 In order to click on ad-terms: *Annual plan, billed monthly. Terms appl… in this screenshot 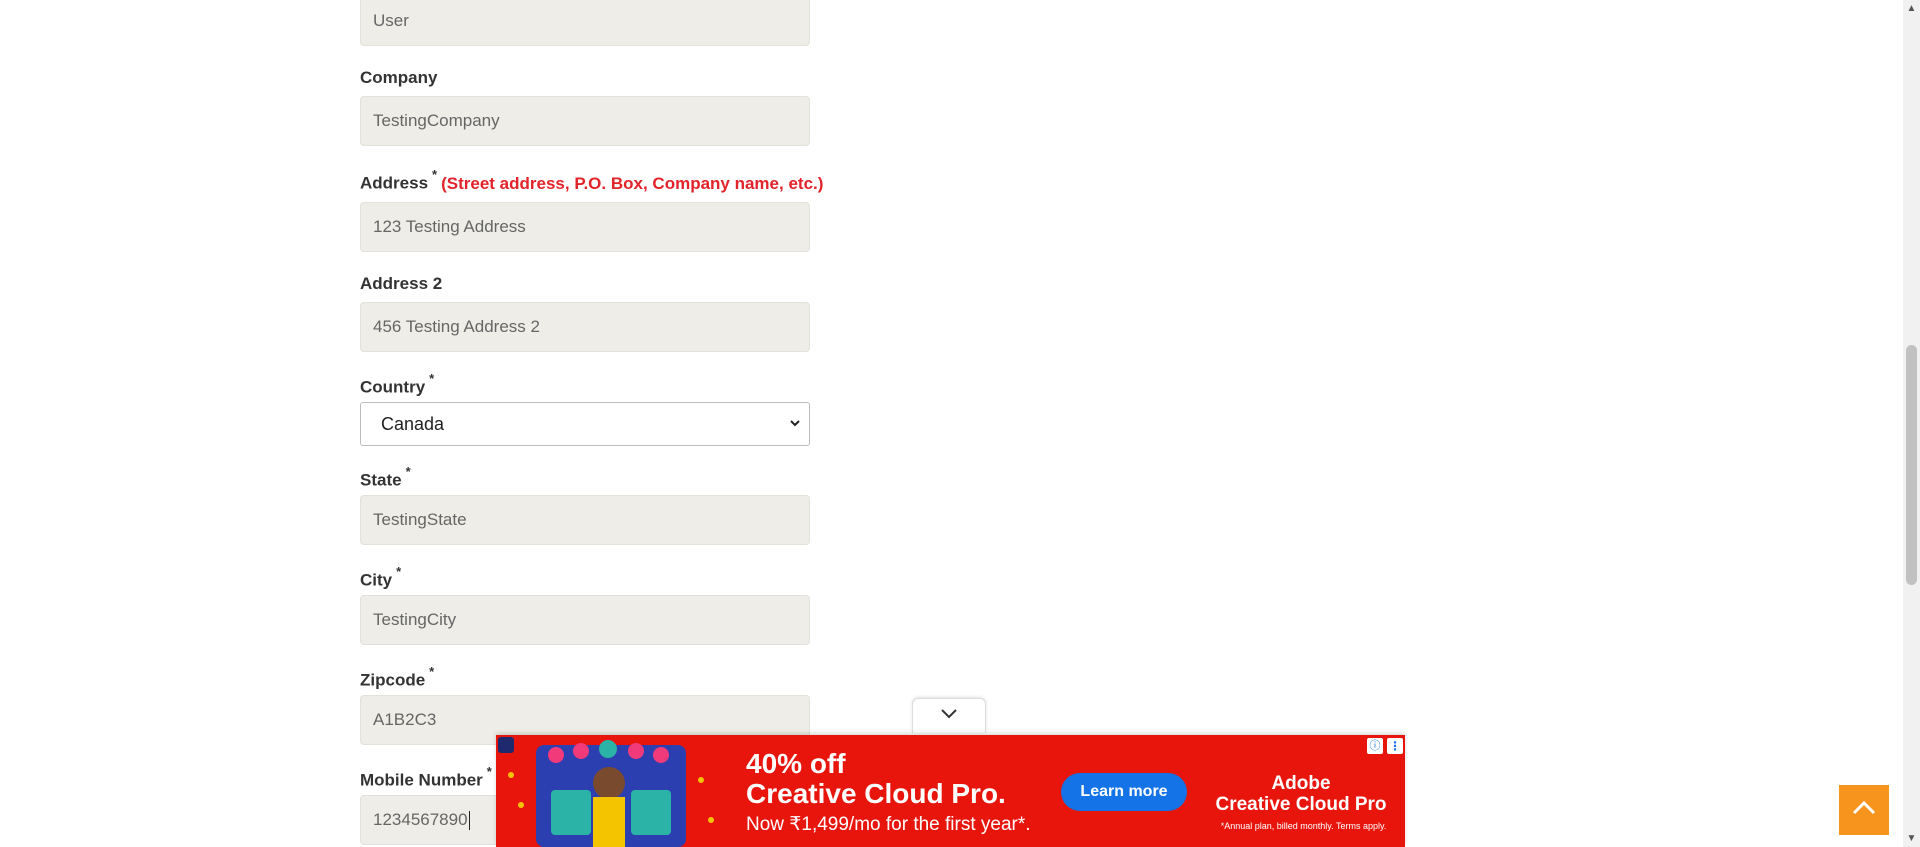, I will do `click(1303, 826)`.